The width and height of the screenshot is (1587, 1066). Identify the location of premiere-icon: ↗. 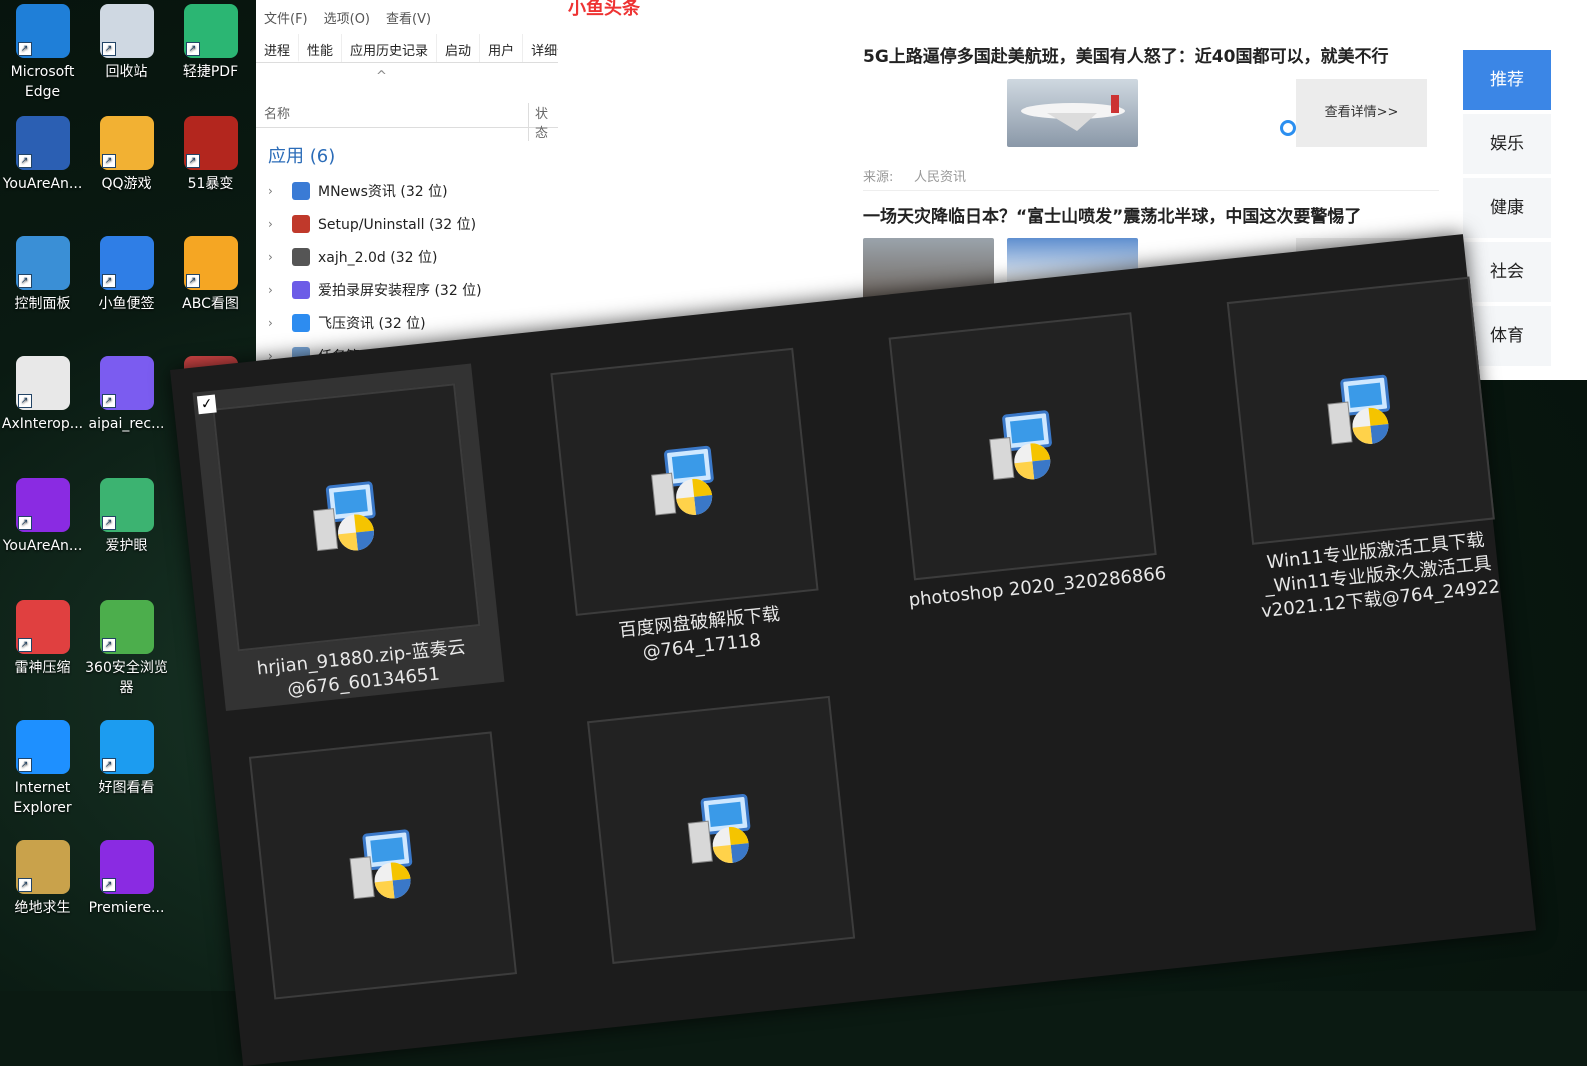
(126, 867).